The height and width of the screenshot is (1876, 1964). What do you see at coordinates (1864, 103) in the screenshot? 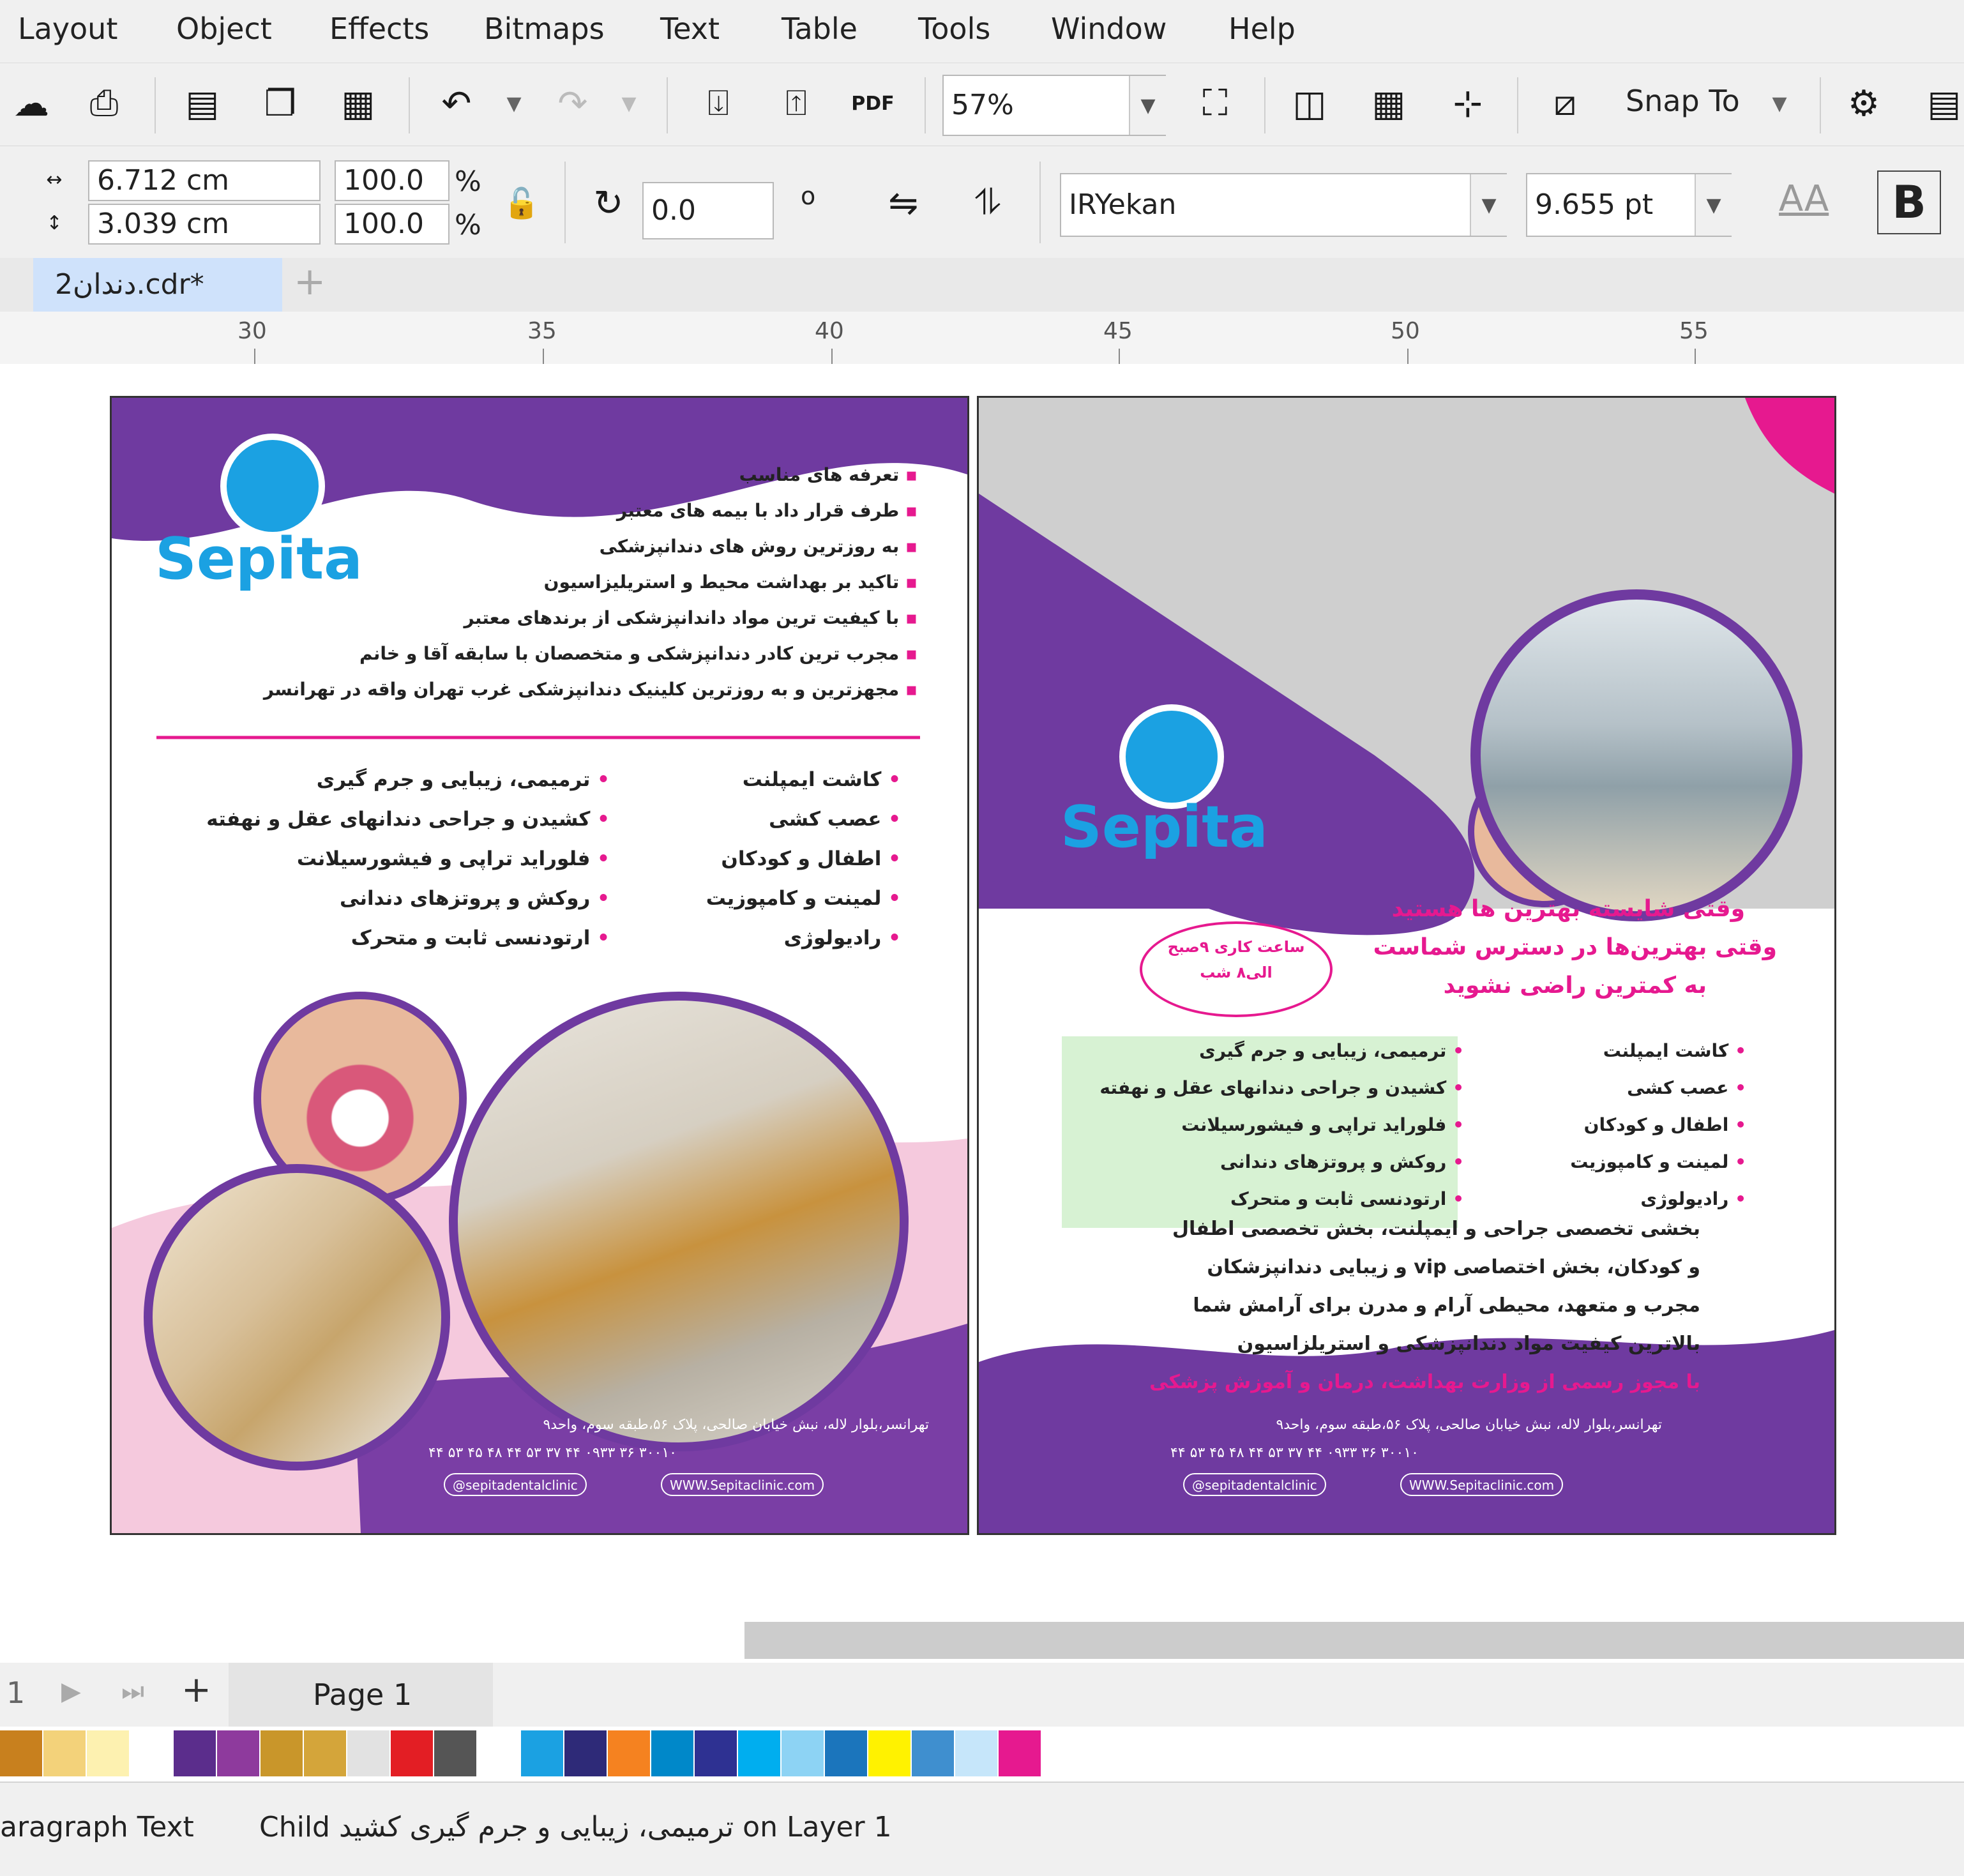
I see `settings-gear-icon: ⚙` at bounding box center [1864, 103].